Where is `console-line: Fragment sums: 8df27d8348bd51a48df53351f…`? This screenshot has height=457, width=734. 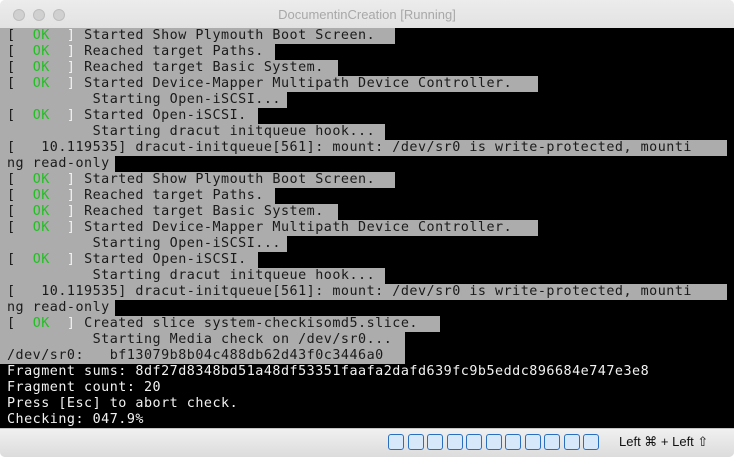 console-line: Fragment sums: 8df27d8348bd51a48df53351f… is located at coordinates (328, 371).